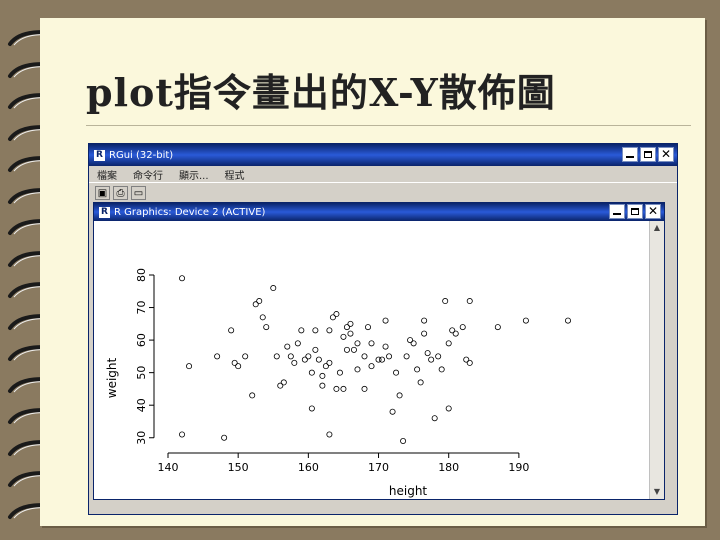 The width and height of the screenshot is (720, 540). I want to click on rgui-titlebar: R RGui (32-bit) ✕, so click(383, 155).